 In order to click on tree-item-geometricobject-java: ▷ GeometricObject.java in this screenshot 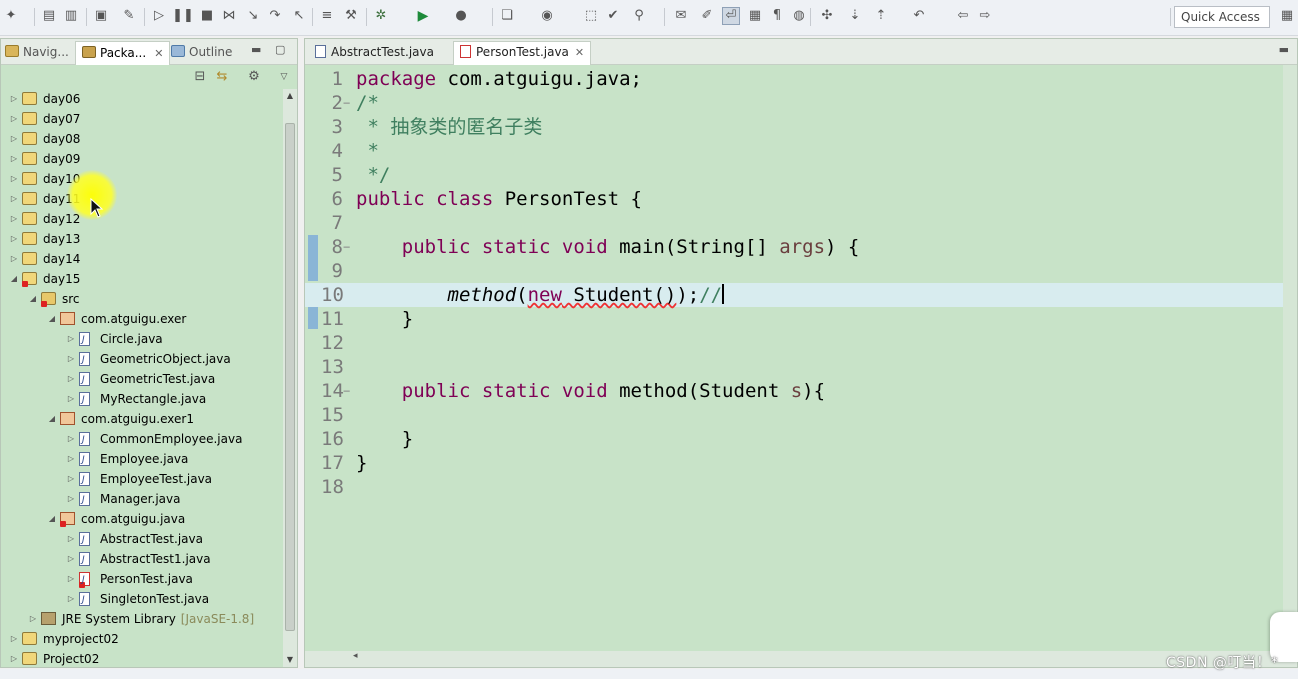, I will do `click(142, 359)`.